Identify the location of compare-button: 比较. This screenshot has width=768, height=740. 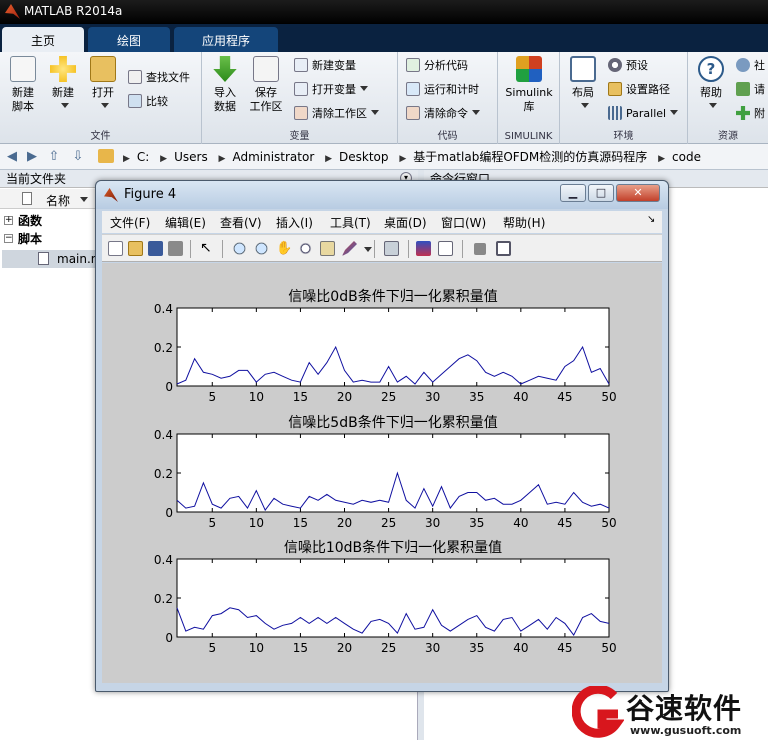
(148, 102).